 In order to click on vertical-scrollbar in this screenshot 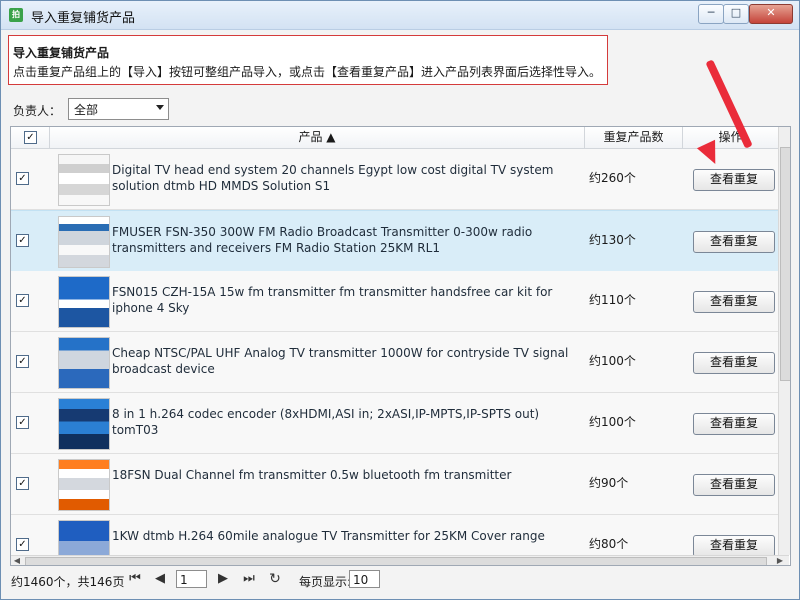, I will do `click(784, 341)`.